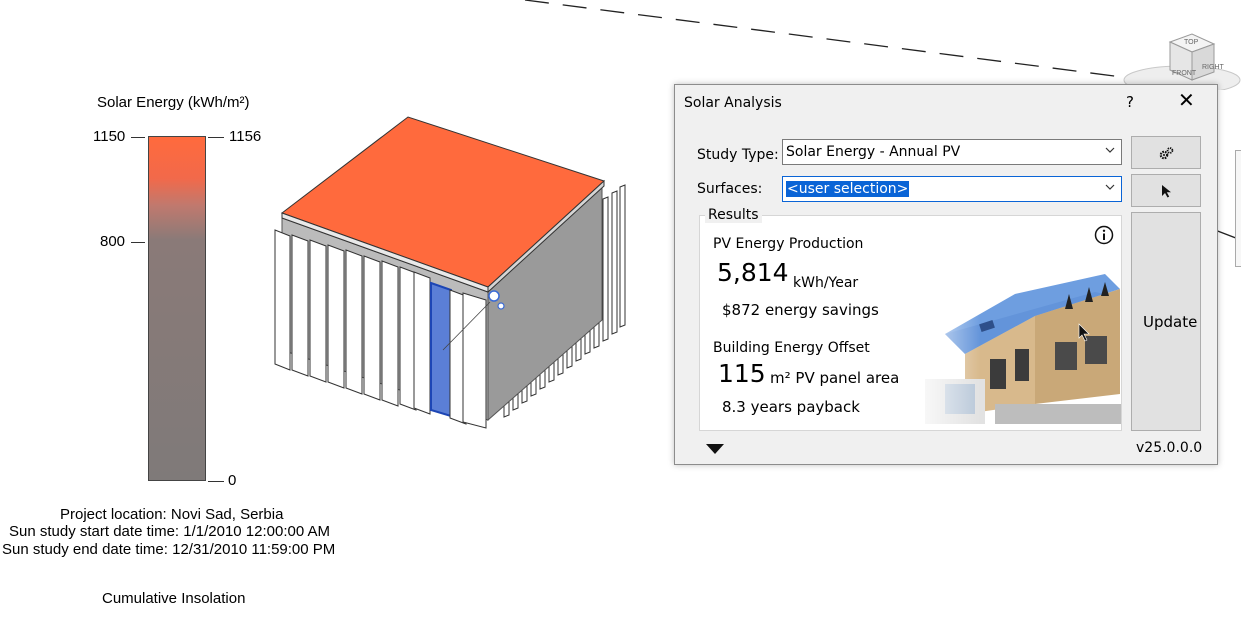 The height and width of the screenshot is (627, 1241). I want to click on study-type-label: Study Type:, so click(738, 155).